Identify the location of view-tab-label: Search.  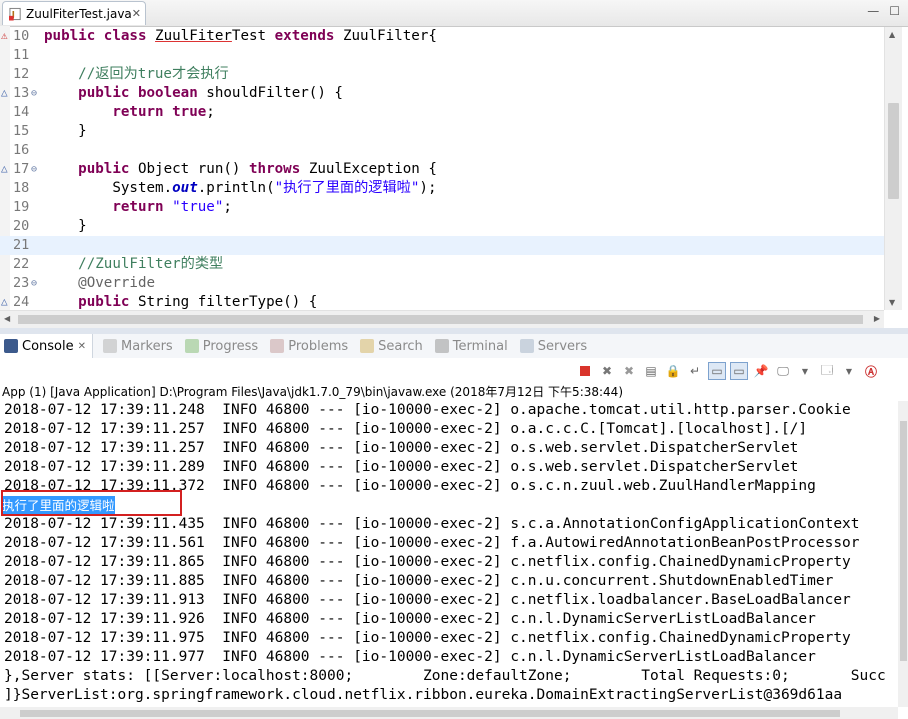
(400, 346).